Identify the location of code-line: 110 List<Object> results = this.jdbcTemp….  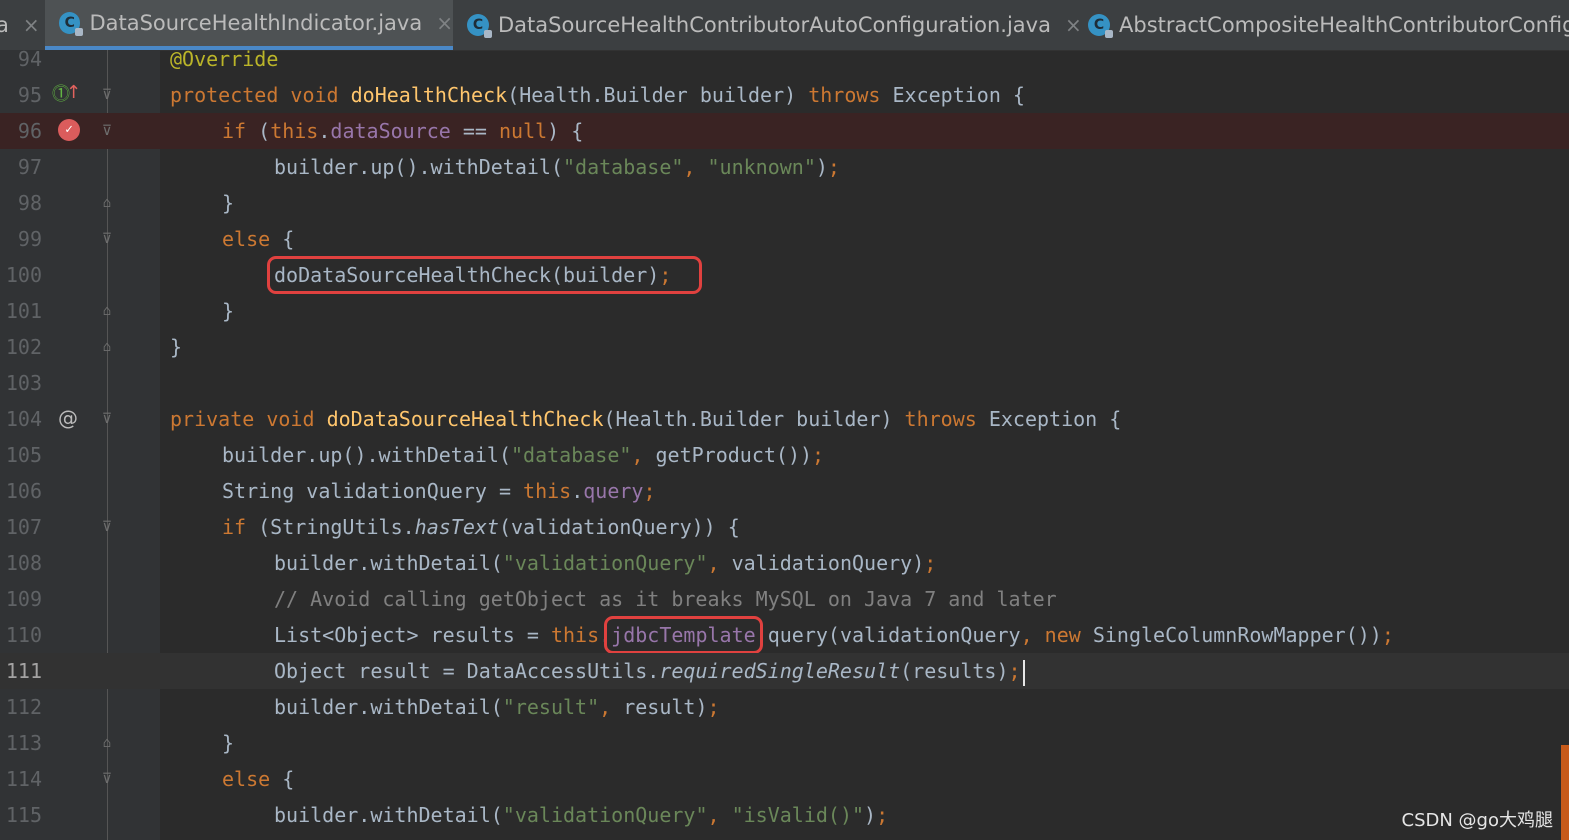
(784, 635).